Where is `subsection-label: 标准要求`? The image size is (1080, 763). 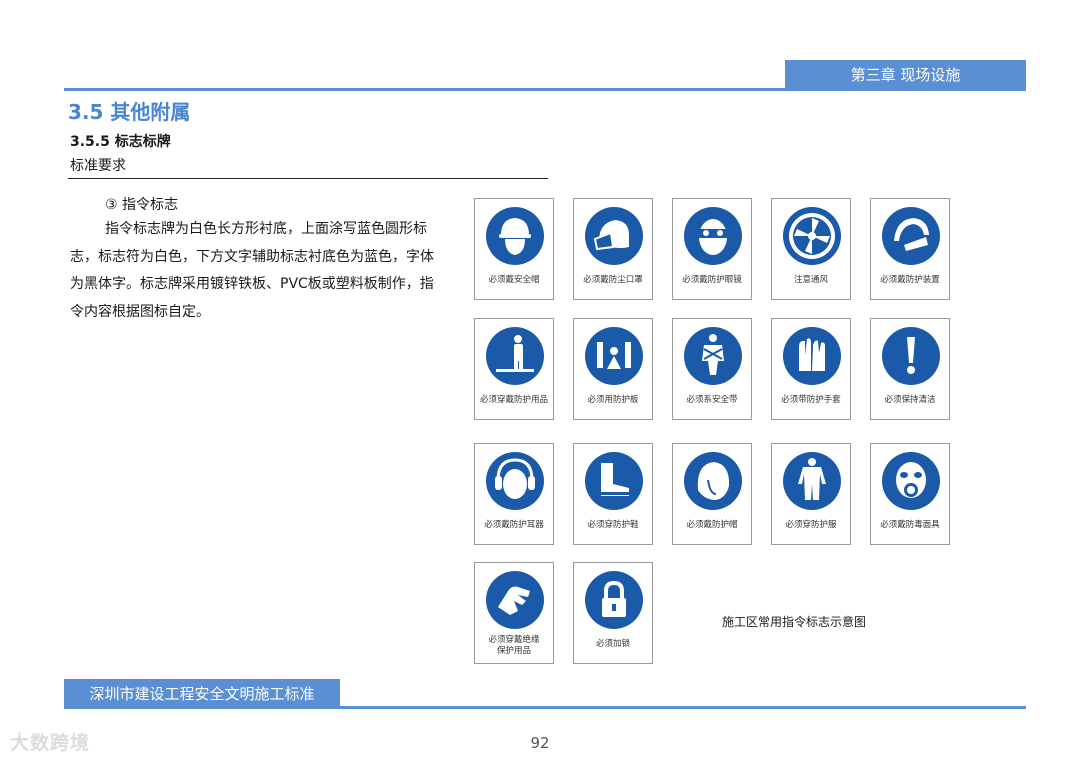 subsection-label: 标准要求 is located at coordinates (98, 166).